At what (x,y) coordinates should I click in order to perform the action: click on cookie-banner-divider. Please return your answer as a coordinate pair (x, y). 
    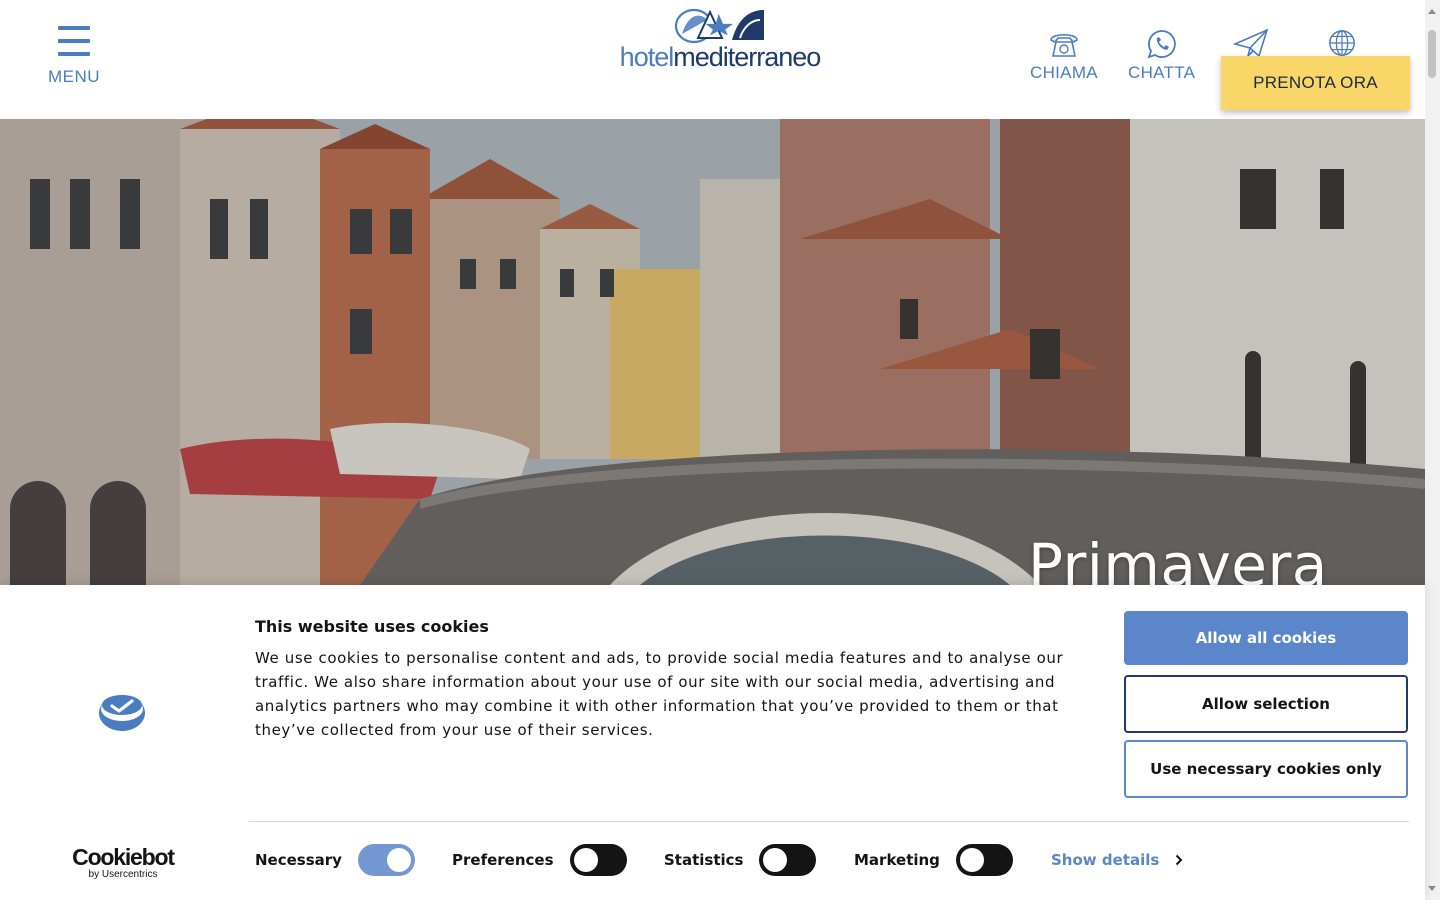
    Looking at the image, I should click on (829, 821).